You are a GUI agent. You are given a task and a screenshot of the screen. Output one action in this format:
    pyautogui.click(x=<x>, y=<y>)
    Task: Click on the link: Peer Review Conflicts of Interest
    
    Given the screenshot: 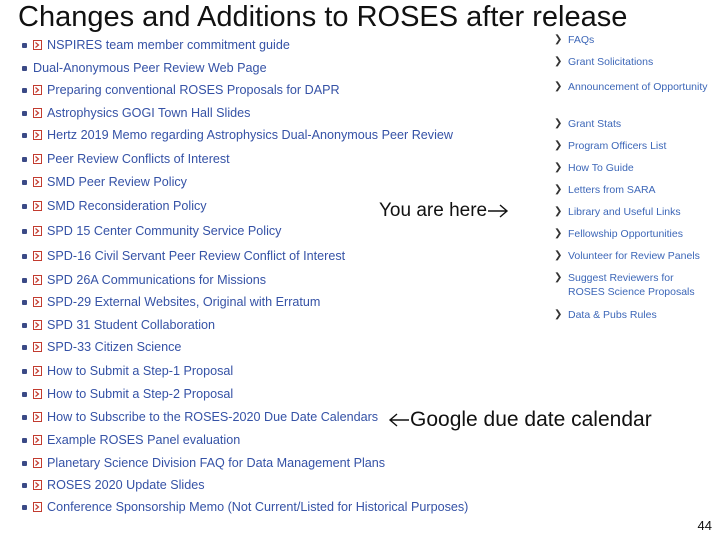 What is the action you would take?
    pyautogui.click(x=138, y=159)
    